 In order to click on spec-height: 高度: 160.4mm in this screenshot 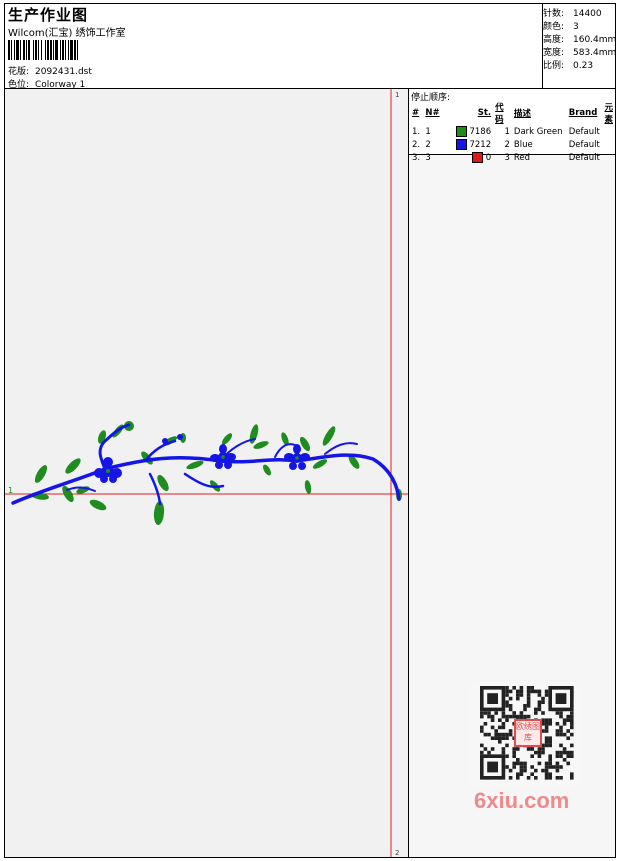, I will do `click(579, 38)`.